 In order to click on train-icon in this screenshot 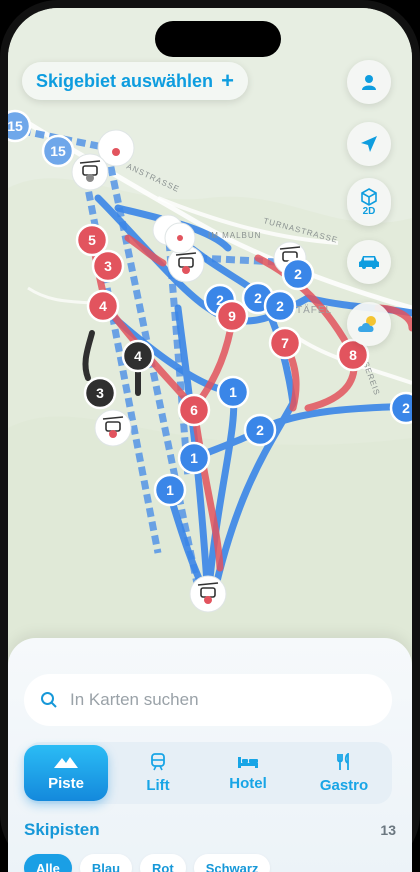, I will do `click(158, 761)`.